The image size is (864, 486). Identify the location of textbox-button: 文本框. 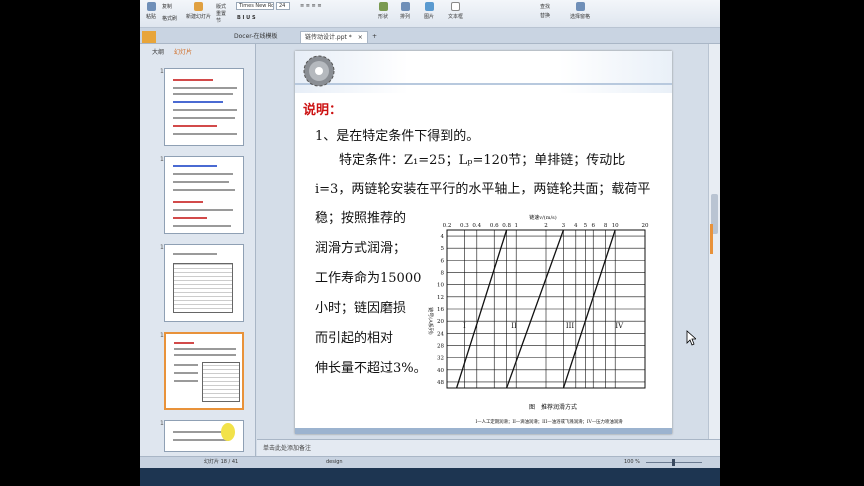
(455, 11).